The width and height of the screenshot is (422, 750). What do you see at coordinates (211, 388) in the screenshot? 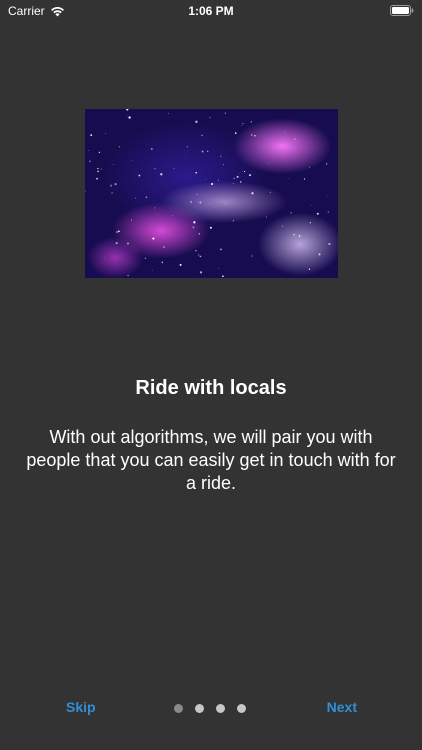
I see `page-title: Ride with locals` at bounding box center [211, 388].